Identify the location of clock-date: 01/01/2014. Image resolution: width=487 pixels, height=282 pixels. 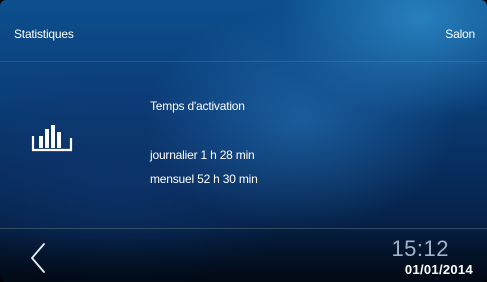
(438, 269).